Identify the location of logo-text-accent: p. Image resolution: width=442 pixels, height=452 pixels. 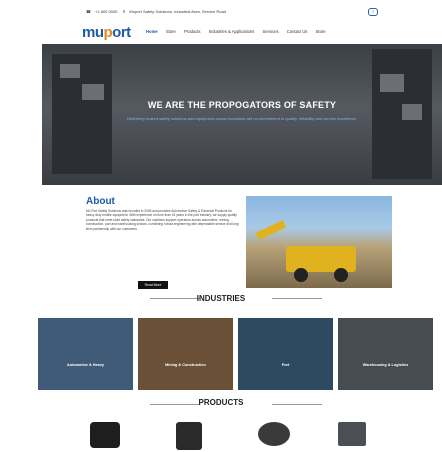
(108, 32).